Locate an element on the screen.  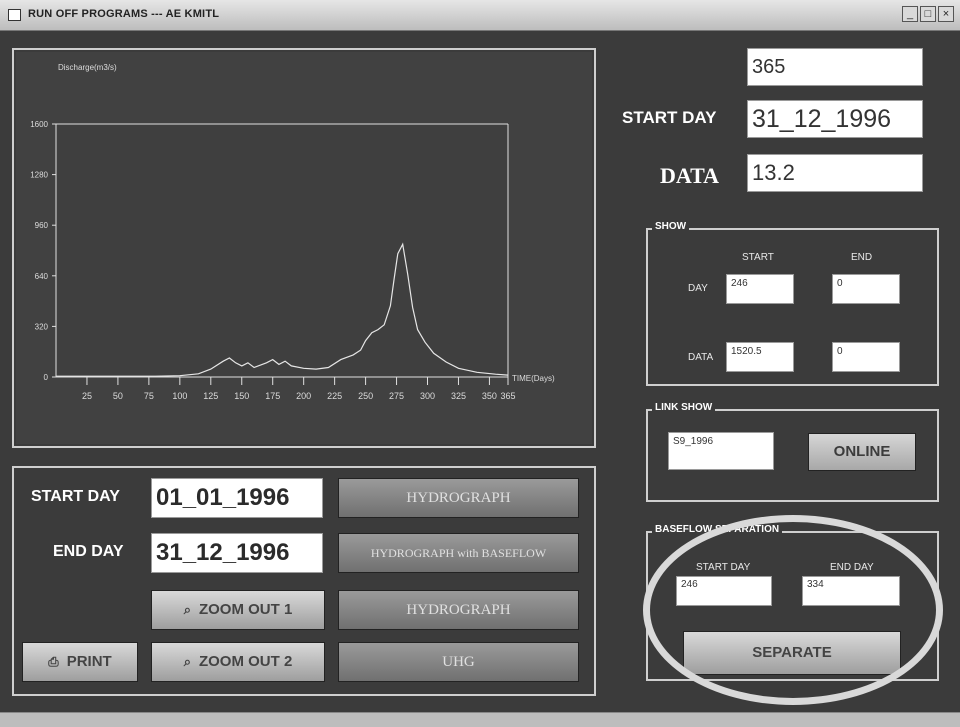
show-end-header: END is located at coordinates (862, 257).